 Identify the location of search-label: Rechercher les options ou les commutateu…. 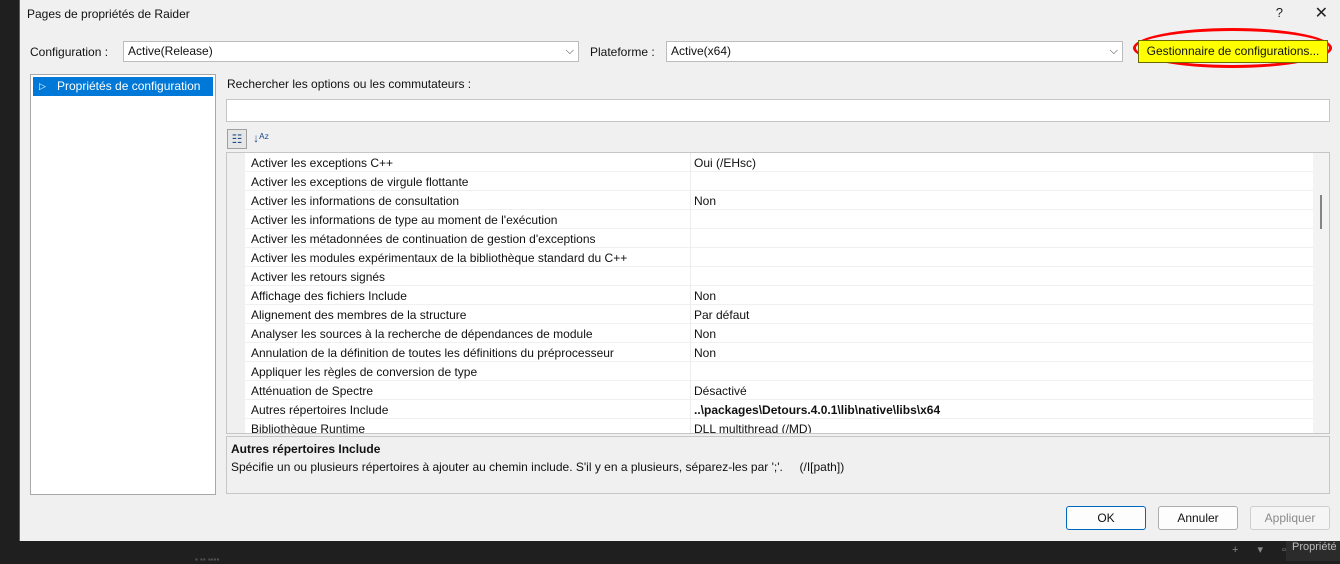
(349, 84).